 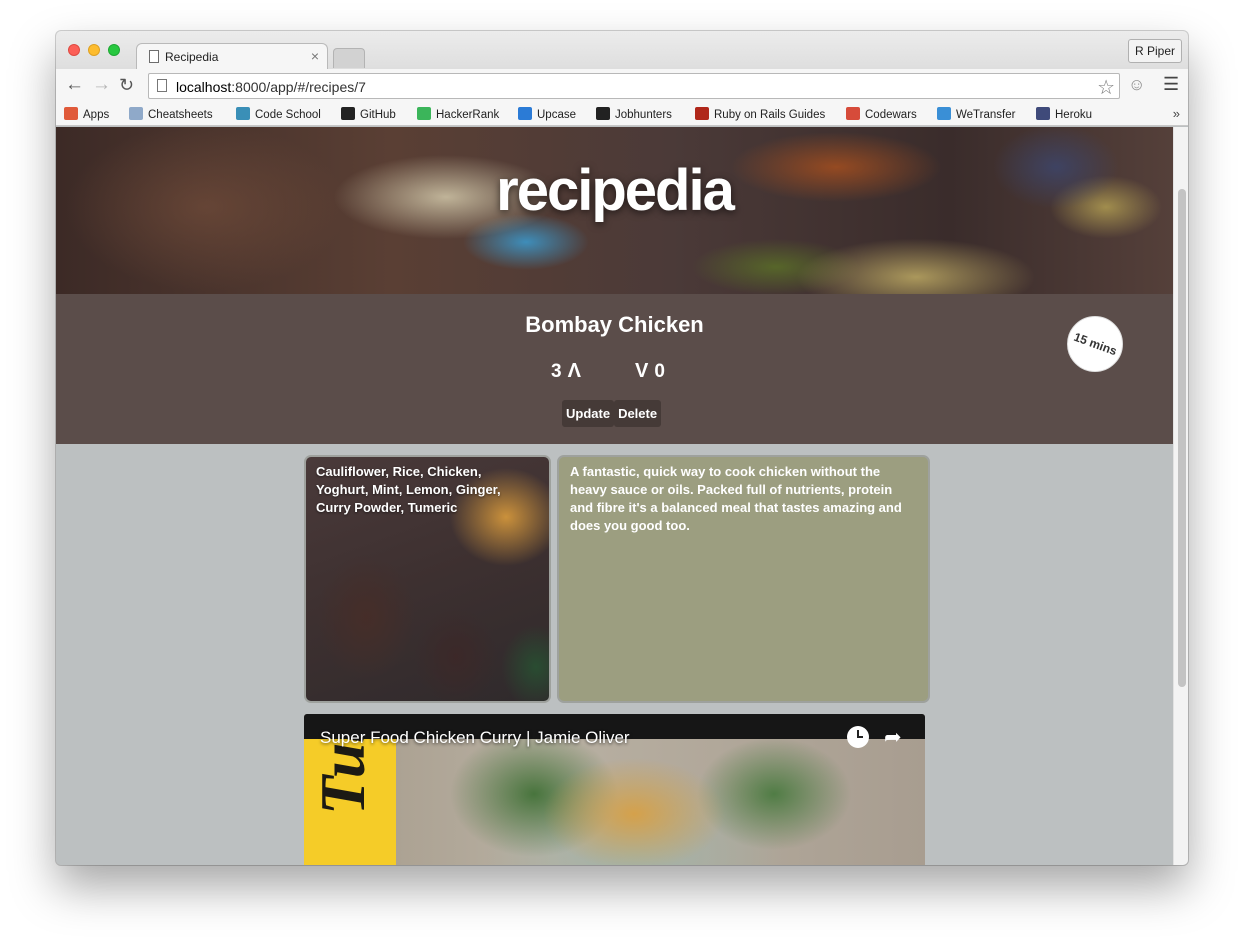 I want to click on code-school-icon, so click(x=243, y=113).